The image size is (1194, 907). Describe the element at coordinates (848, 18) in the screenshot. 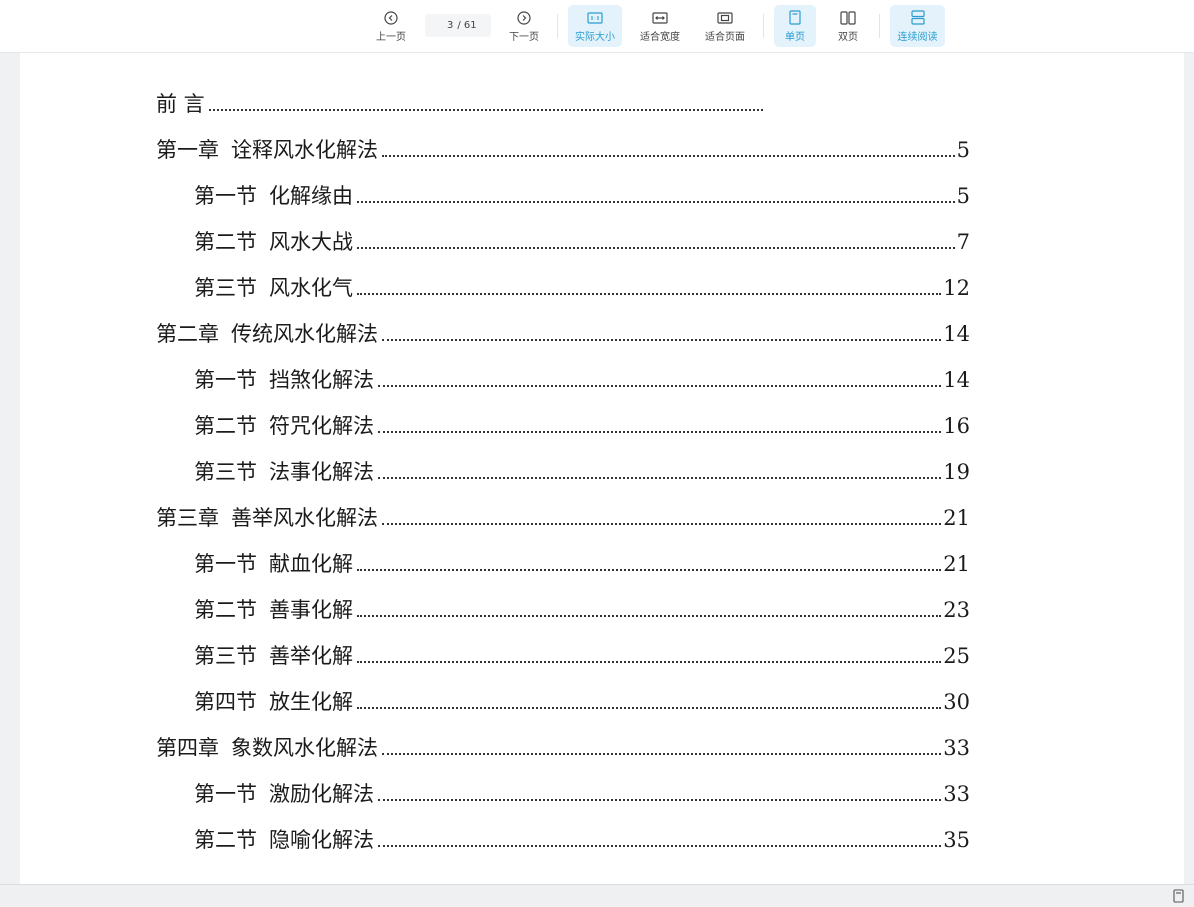

I see `double-page-icon` at that location.